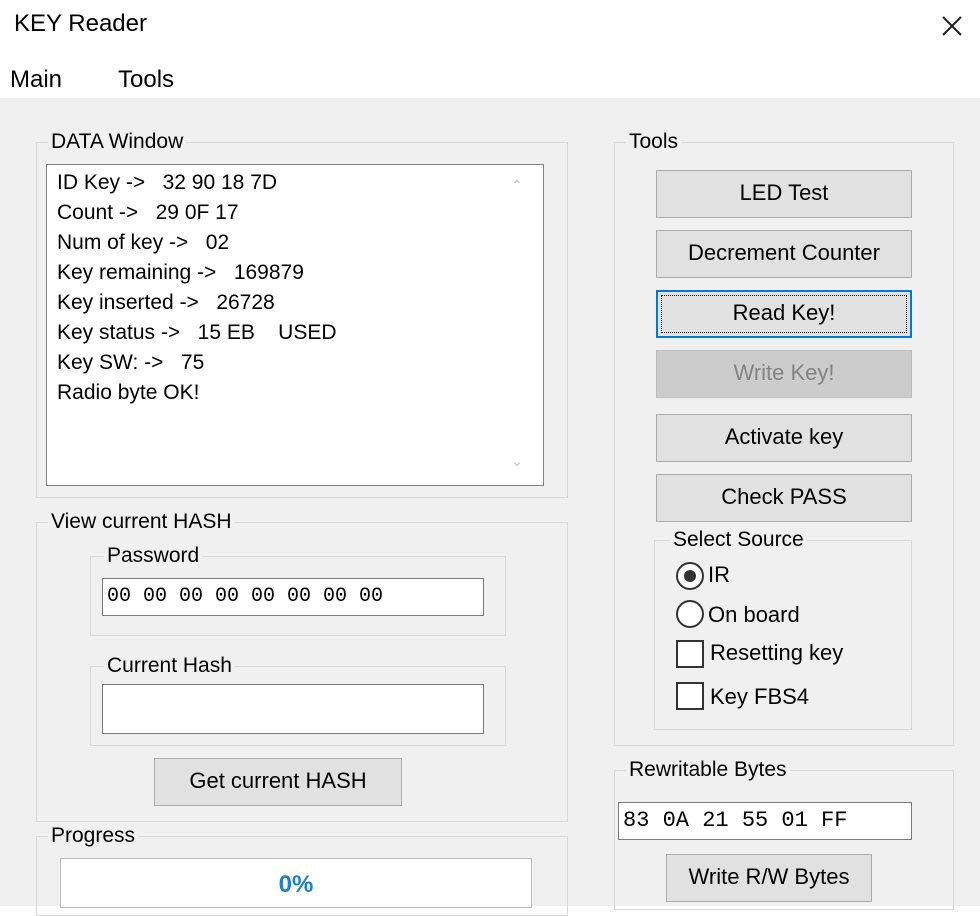 The image size is (980, 916). Describe the element at coordinates (80, 23) in the screenshot. I see `window-title: KEY Reader` at that location.